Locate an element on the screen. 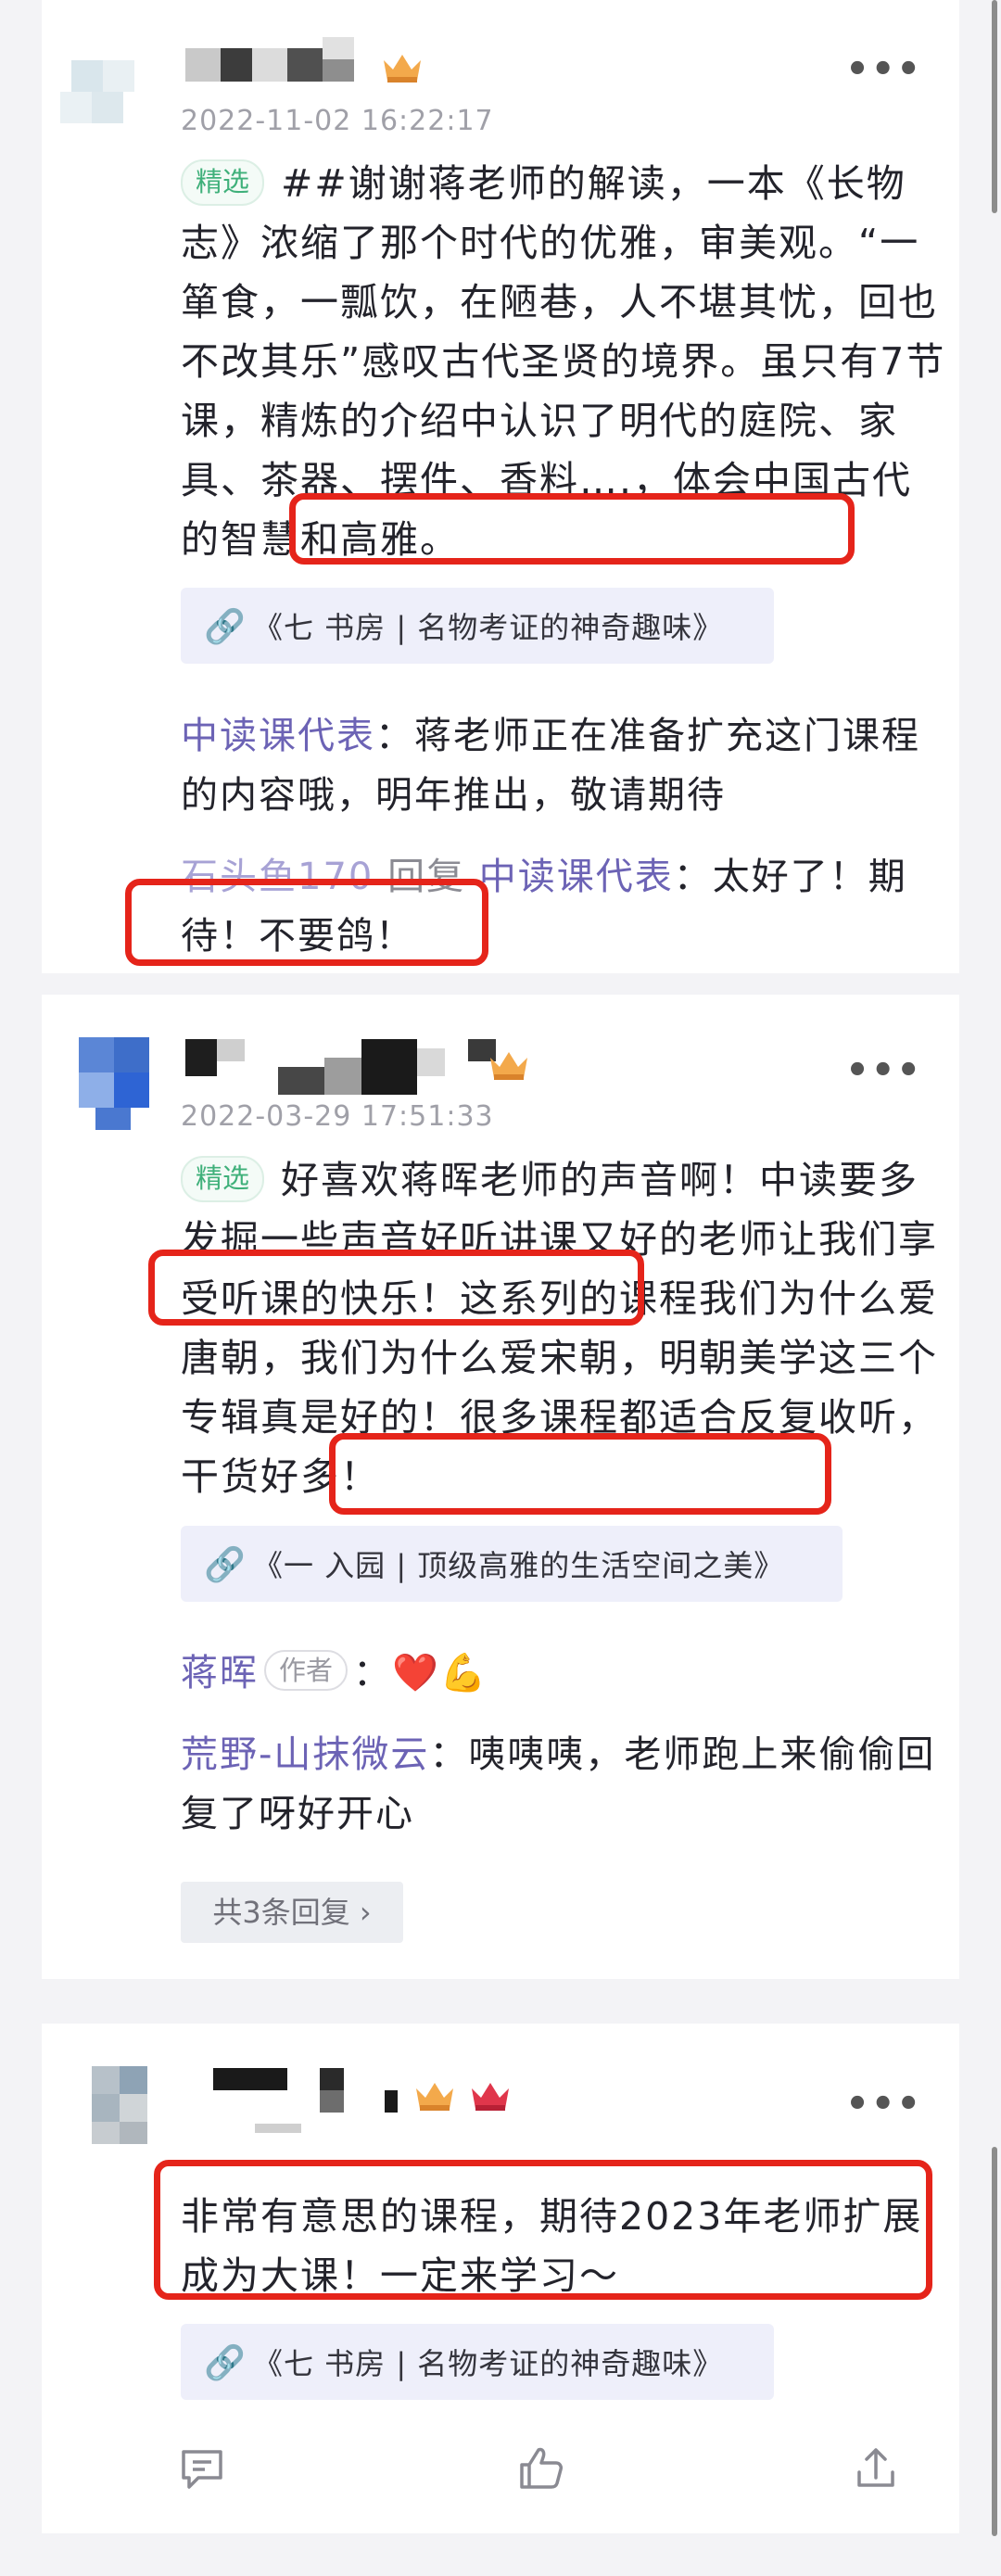 This screenshot has height=2576, width=1001. reply-username: 荒野-山抹微云 is located at coordinates (305, 1754).